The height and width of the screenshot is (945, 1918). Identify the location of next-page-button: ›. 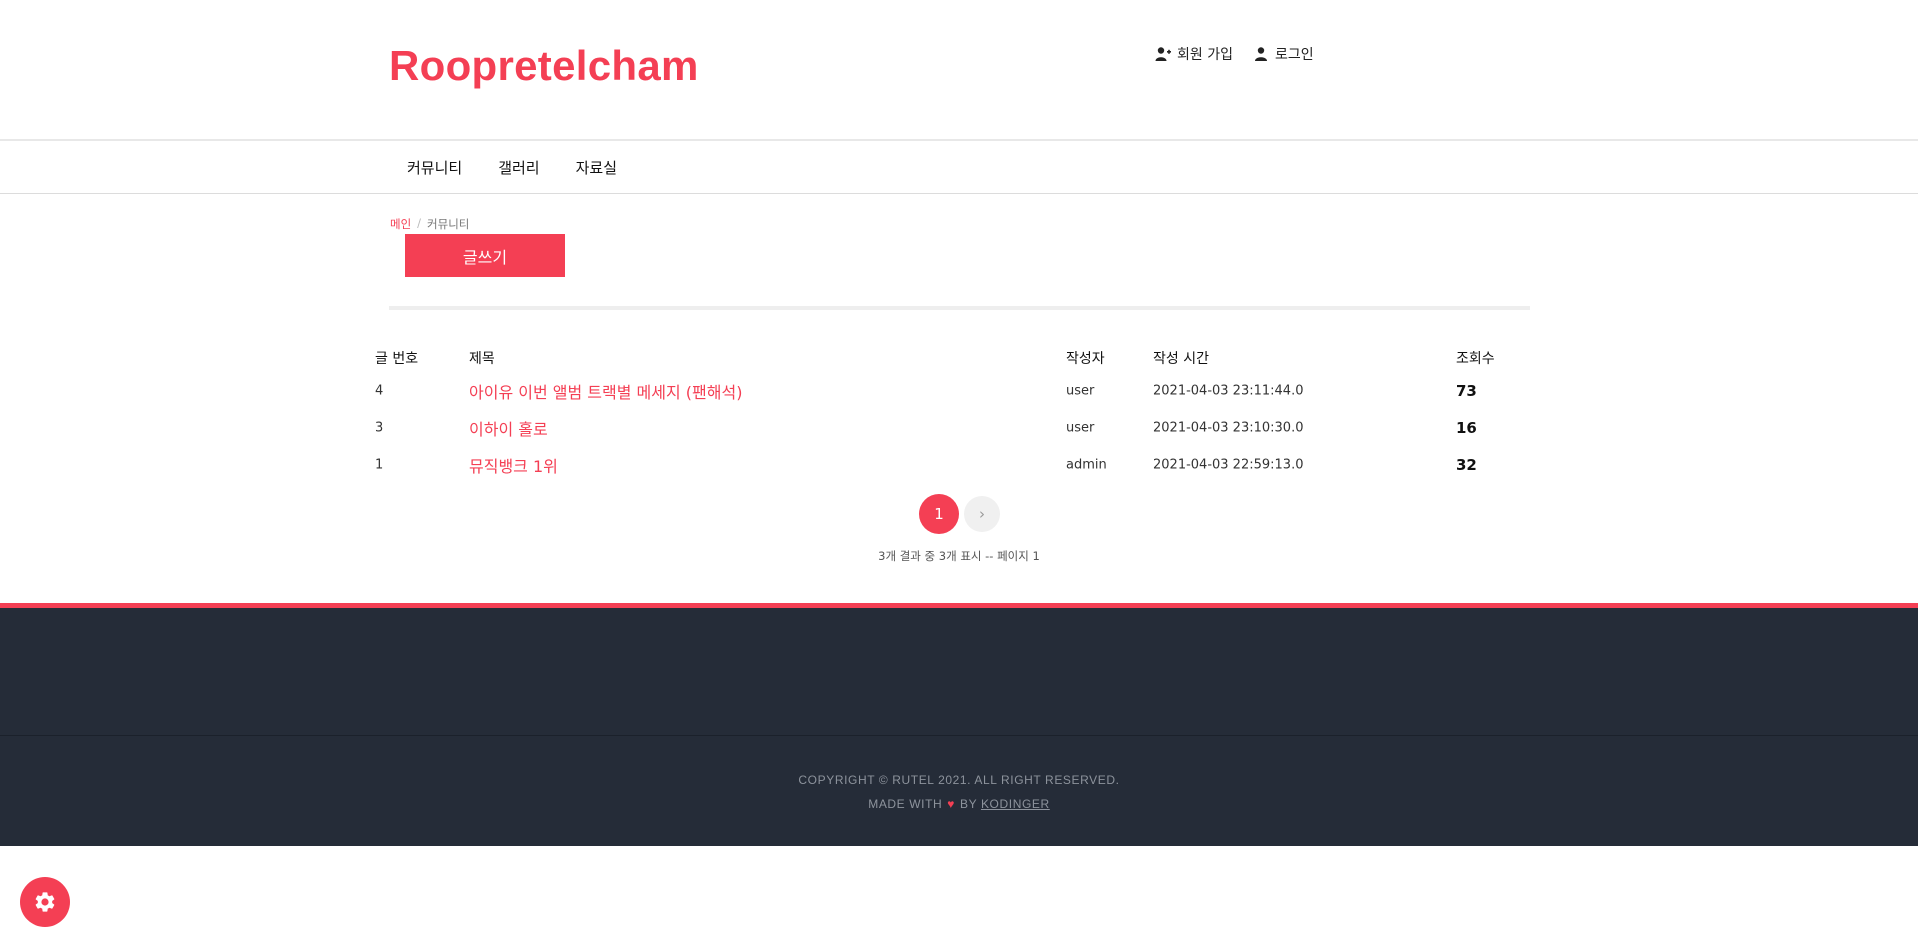
(982, 514).